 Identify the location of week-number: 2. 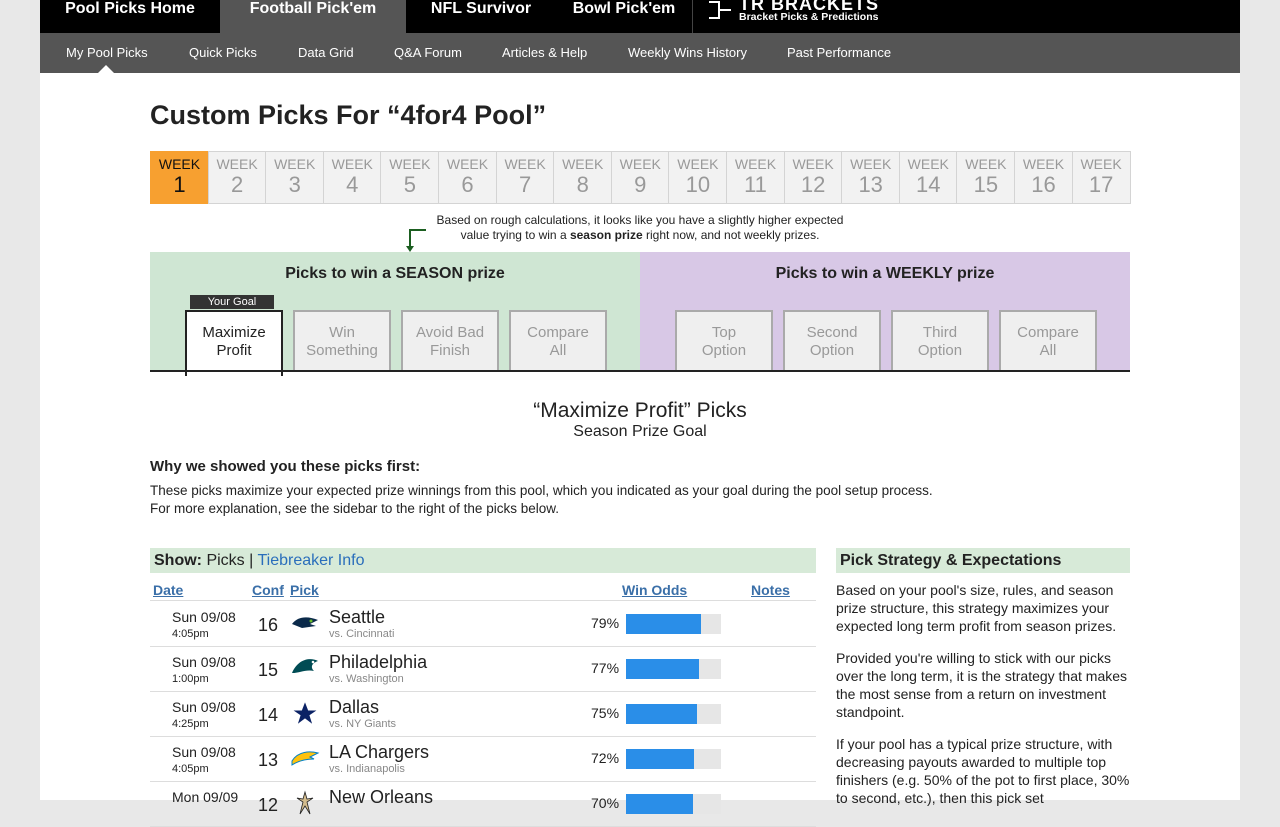
(237, 184).